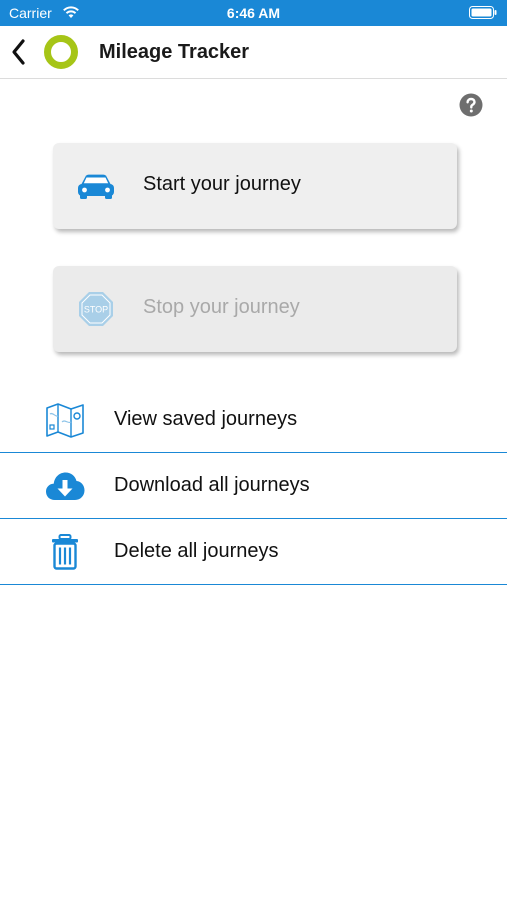 Image resolution: width=507 pixels, height=900 pixels. Describe the element at coordinates (61, 52) in the screenshot. I see `ring-logo-icon` at that location.